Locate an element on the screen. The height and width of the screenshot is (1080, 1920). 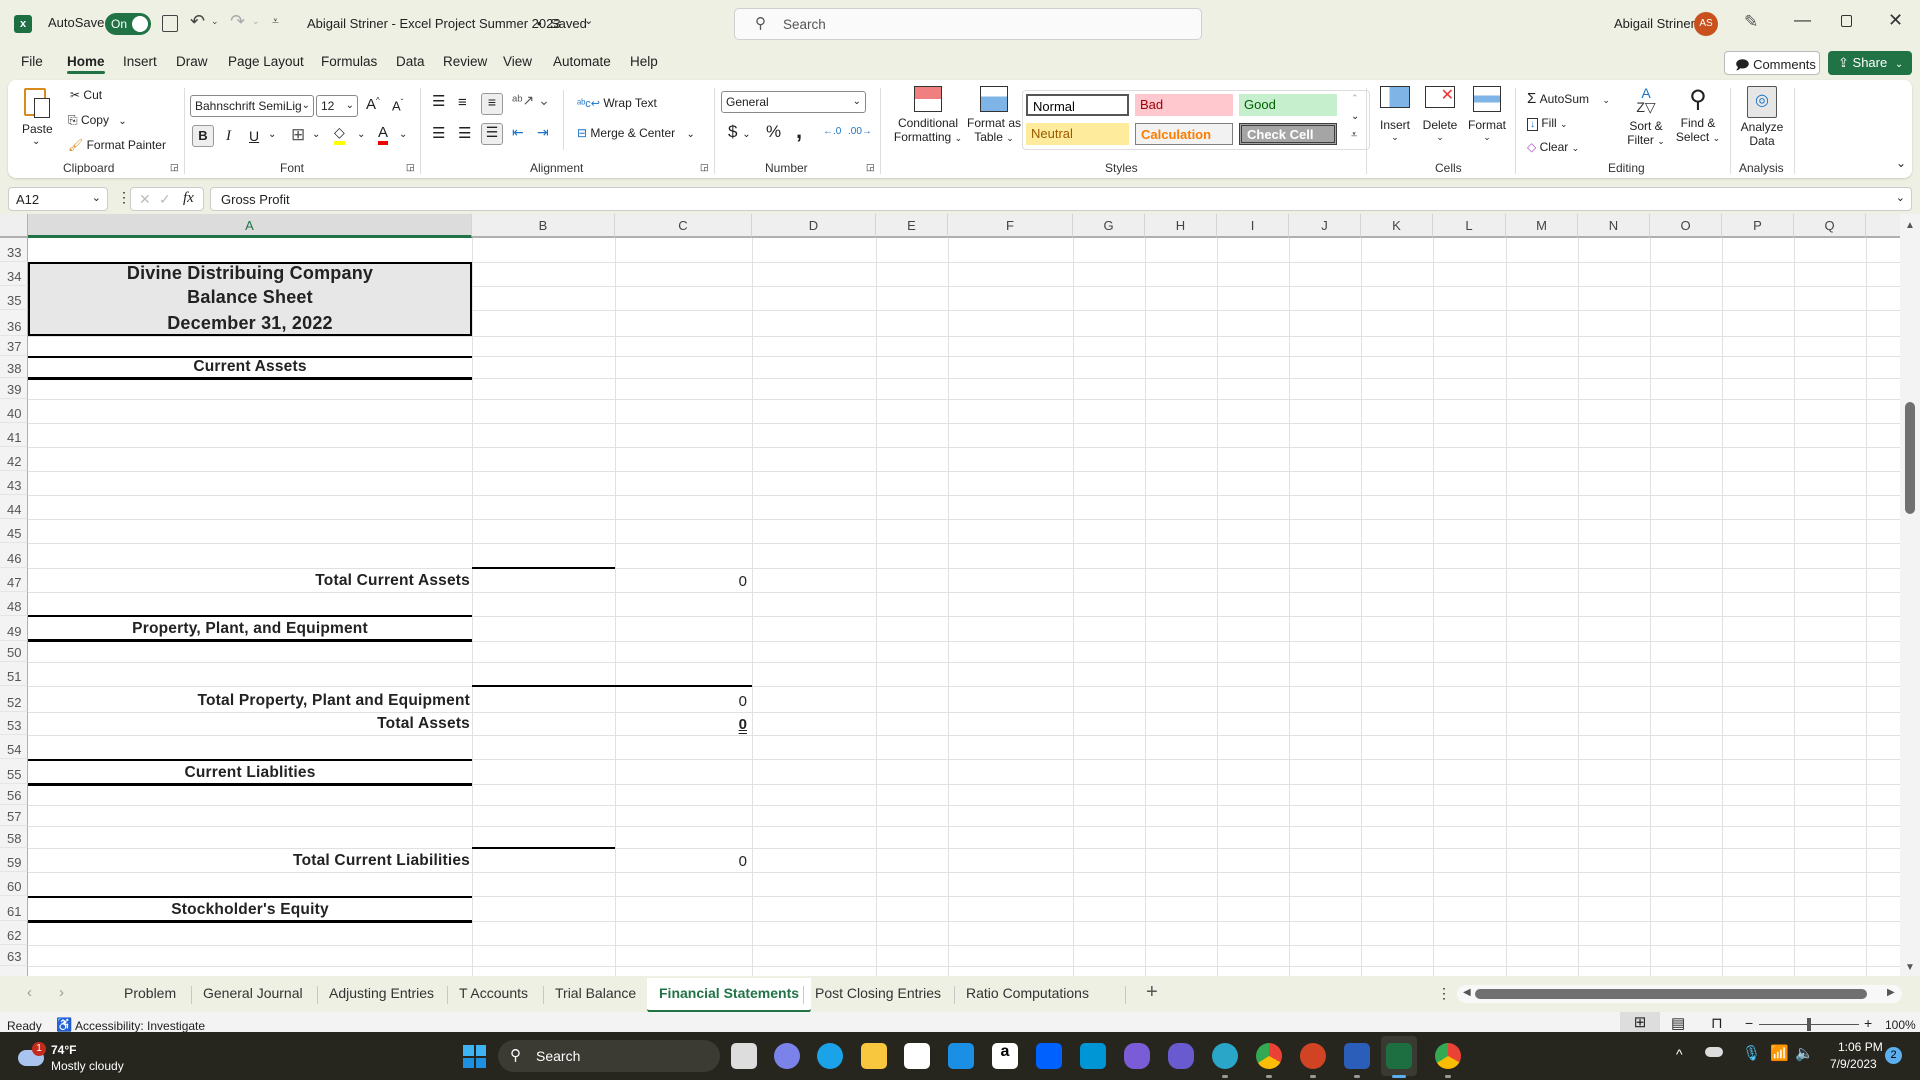
analyze-data-button: ◎ Analyze Data is located at coordinates (1762, 117).